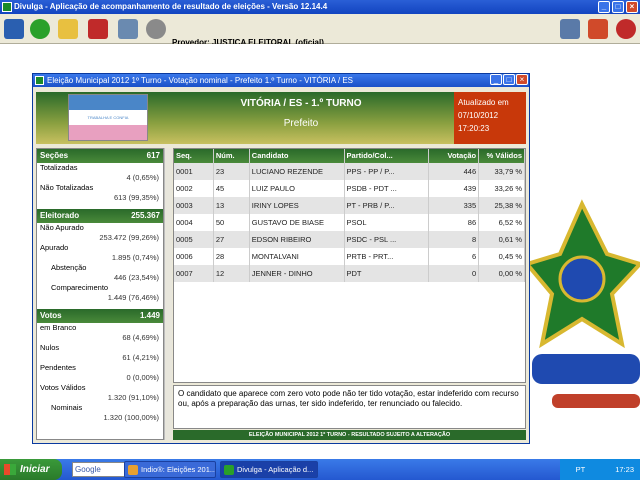  I want to click on pendentes-value: 0 (0,00%), so click(142, 377).